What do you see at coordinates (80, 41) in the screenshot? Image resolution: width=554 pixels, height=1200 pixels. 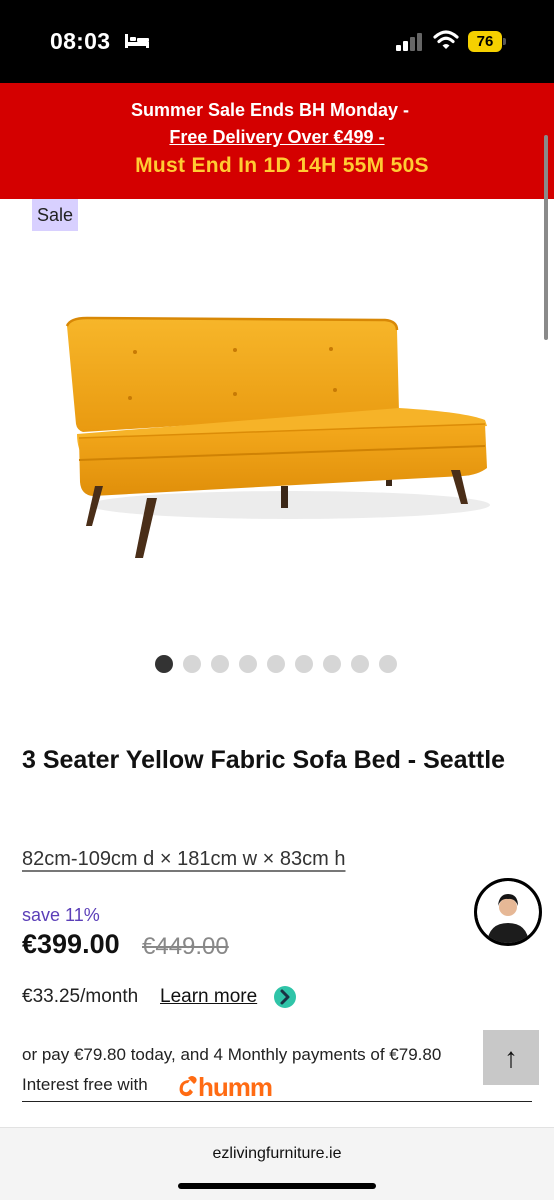 I see `status-time: 08:03` at bounding box center [80, 41].